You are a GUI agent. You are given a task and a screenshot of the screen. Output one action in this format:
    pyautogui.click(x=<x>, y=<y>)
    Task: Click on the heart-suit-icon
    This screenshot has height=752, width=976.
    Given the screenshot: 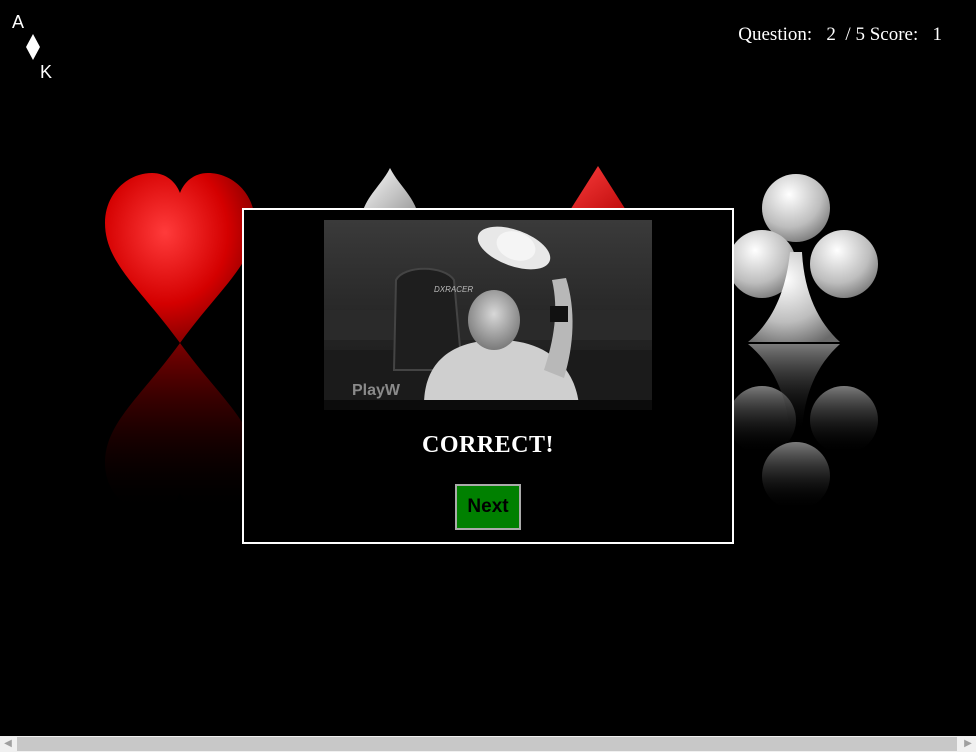 What is the action you would take?
    pyautogui.click(x=180, y=343)
    